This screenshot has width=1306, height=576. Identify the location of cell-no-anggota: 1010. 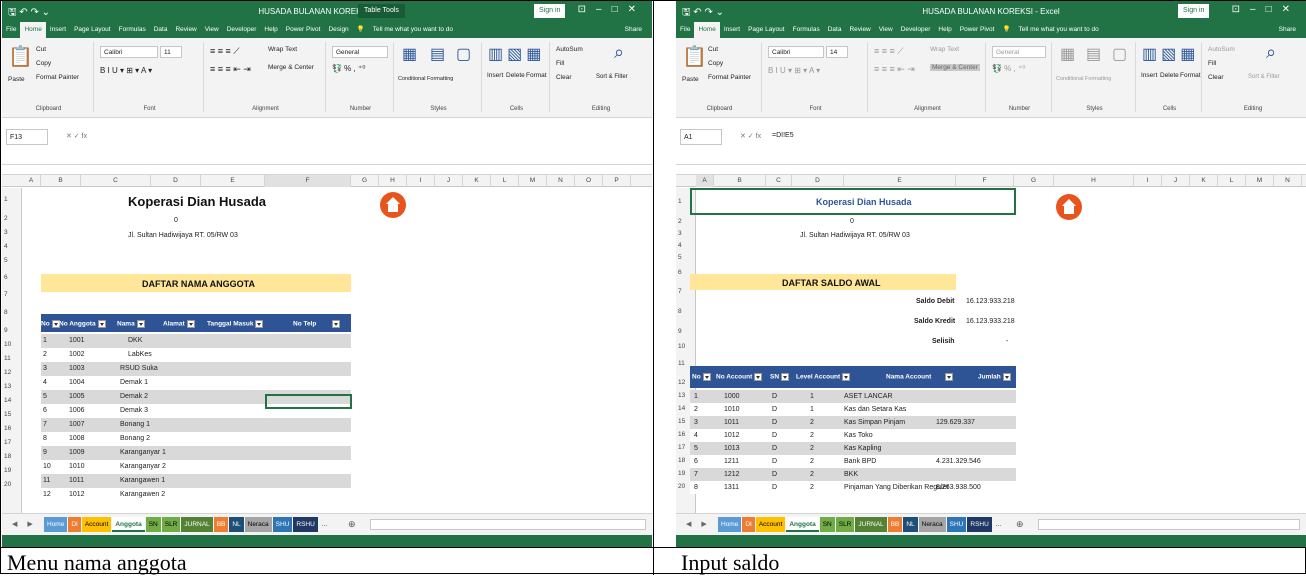
(77, 466).